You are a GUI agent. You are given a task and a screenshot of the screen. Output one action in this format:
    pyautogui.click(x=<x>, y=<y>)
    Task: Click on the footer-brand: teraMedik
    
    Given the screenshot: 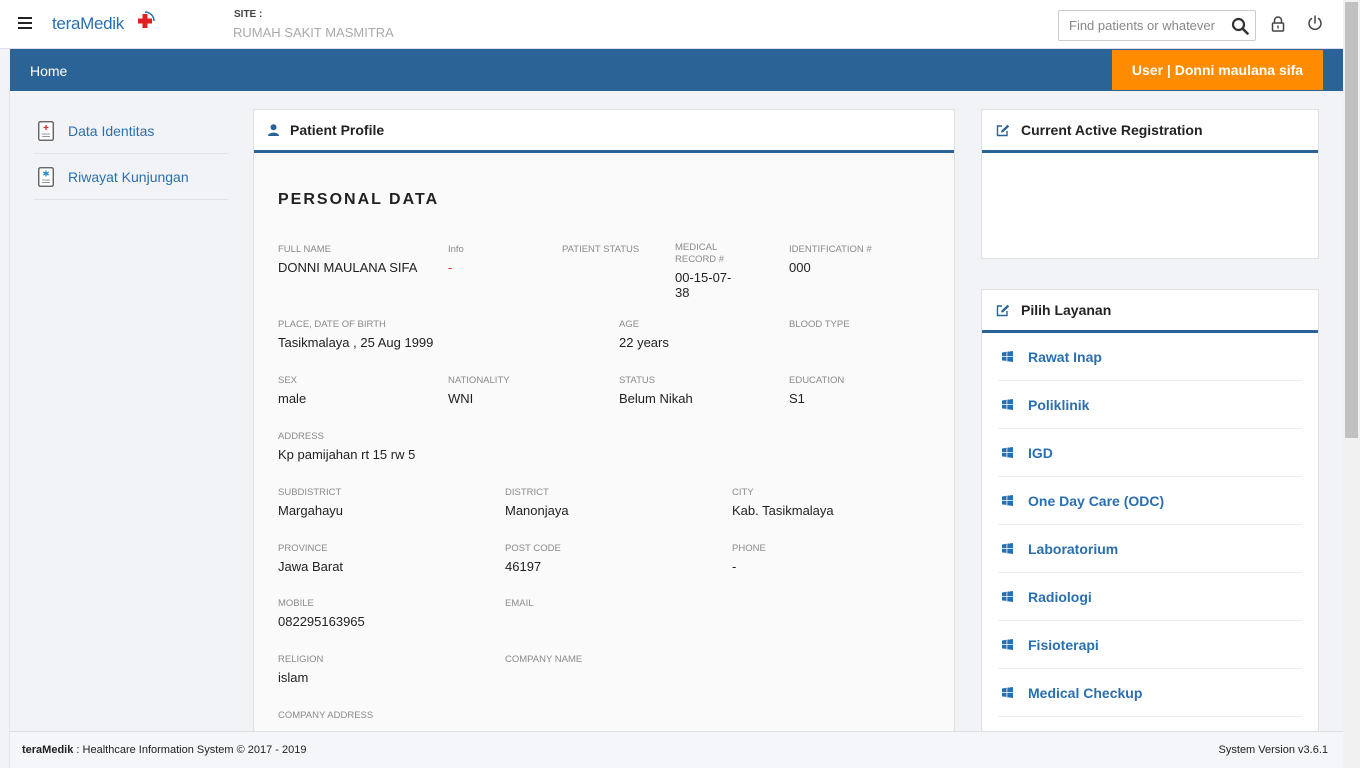 What is the action you would take?
    pyautogui.click(x=48, y=750)
    